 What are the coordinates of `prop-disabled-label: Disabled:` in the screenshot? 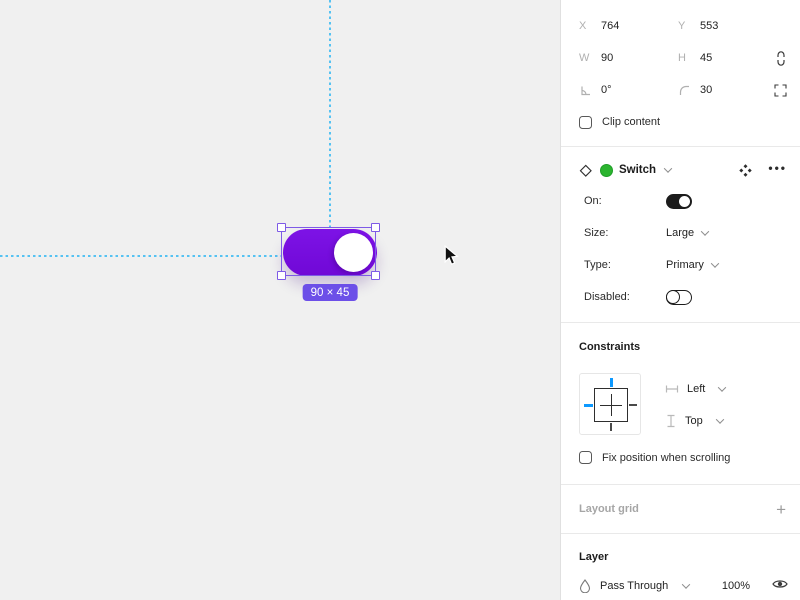 It's located at (607, 297).